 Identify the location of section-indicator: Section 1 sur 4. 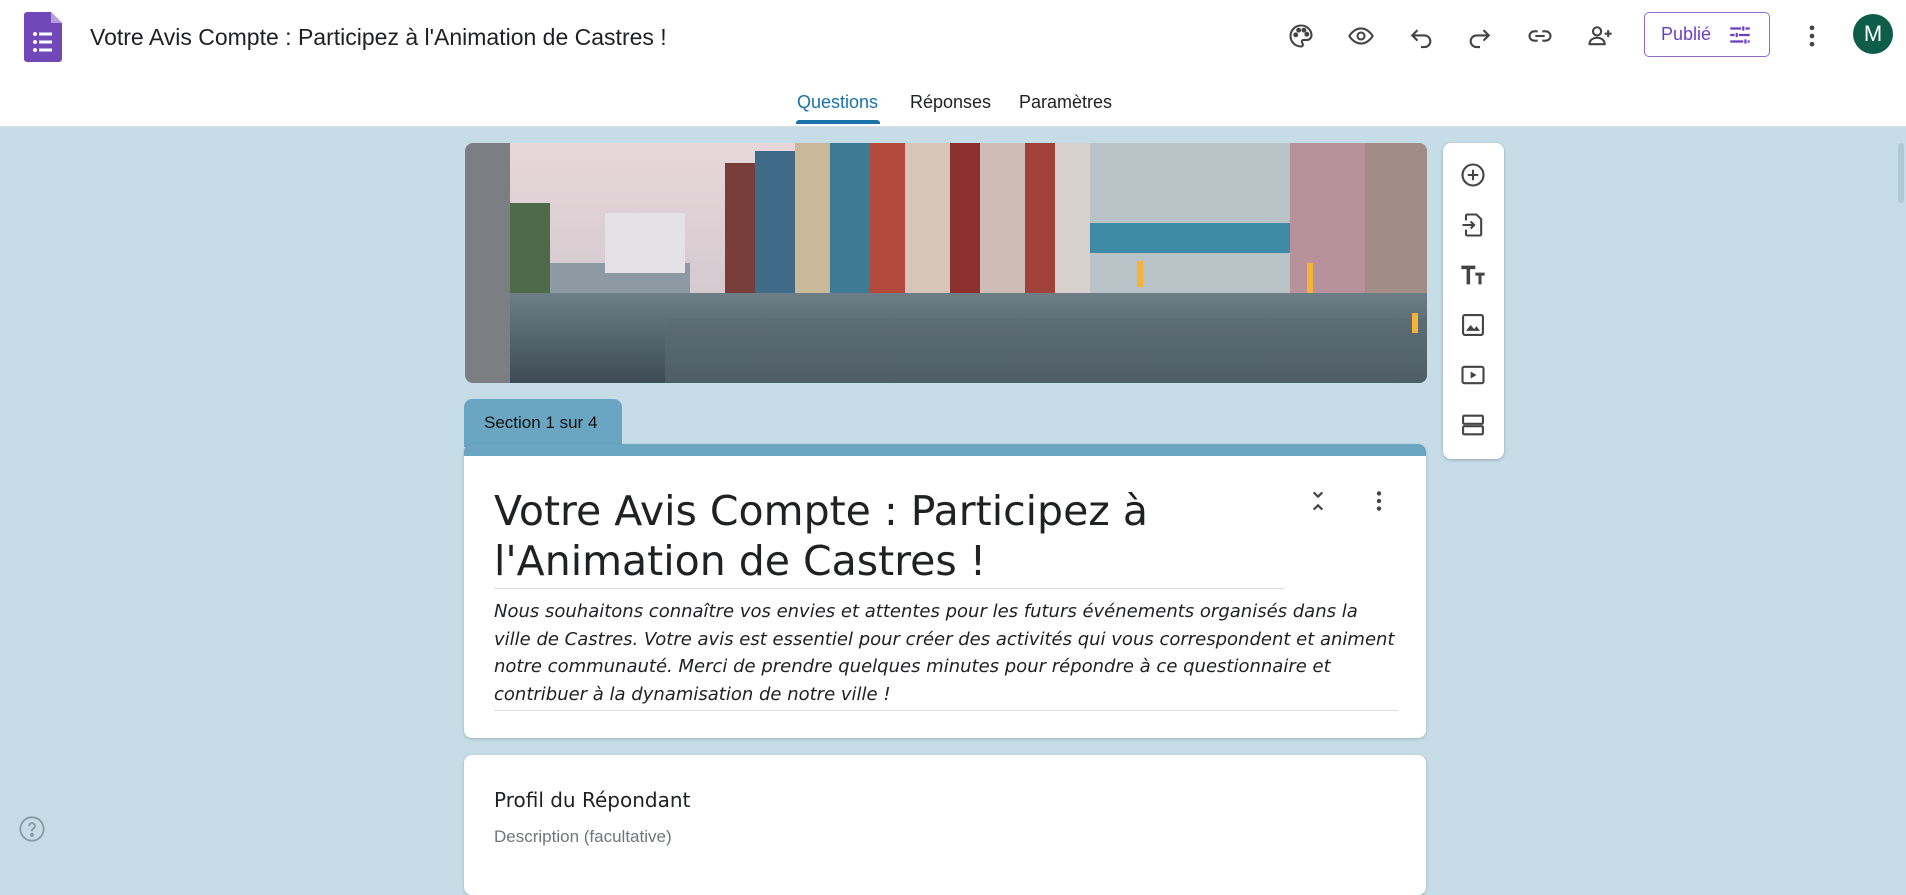
(543, 423).